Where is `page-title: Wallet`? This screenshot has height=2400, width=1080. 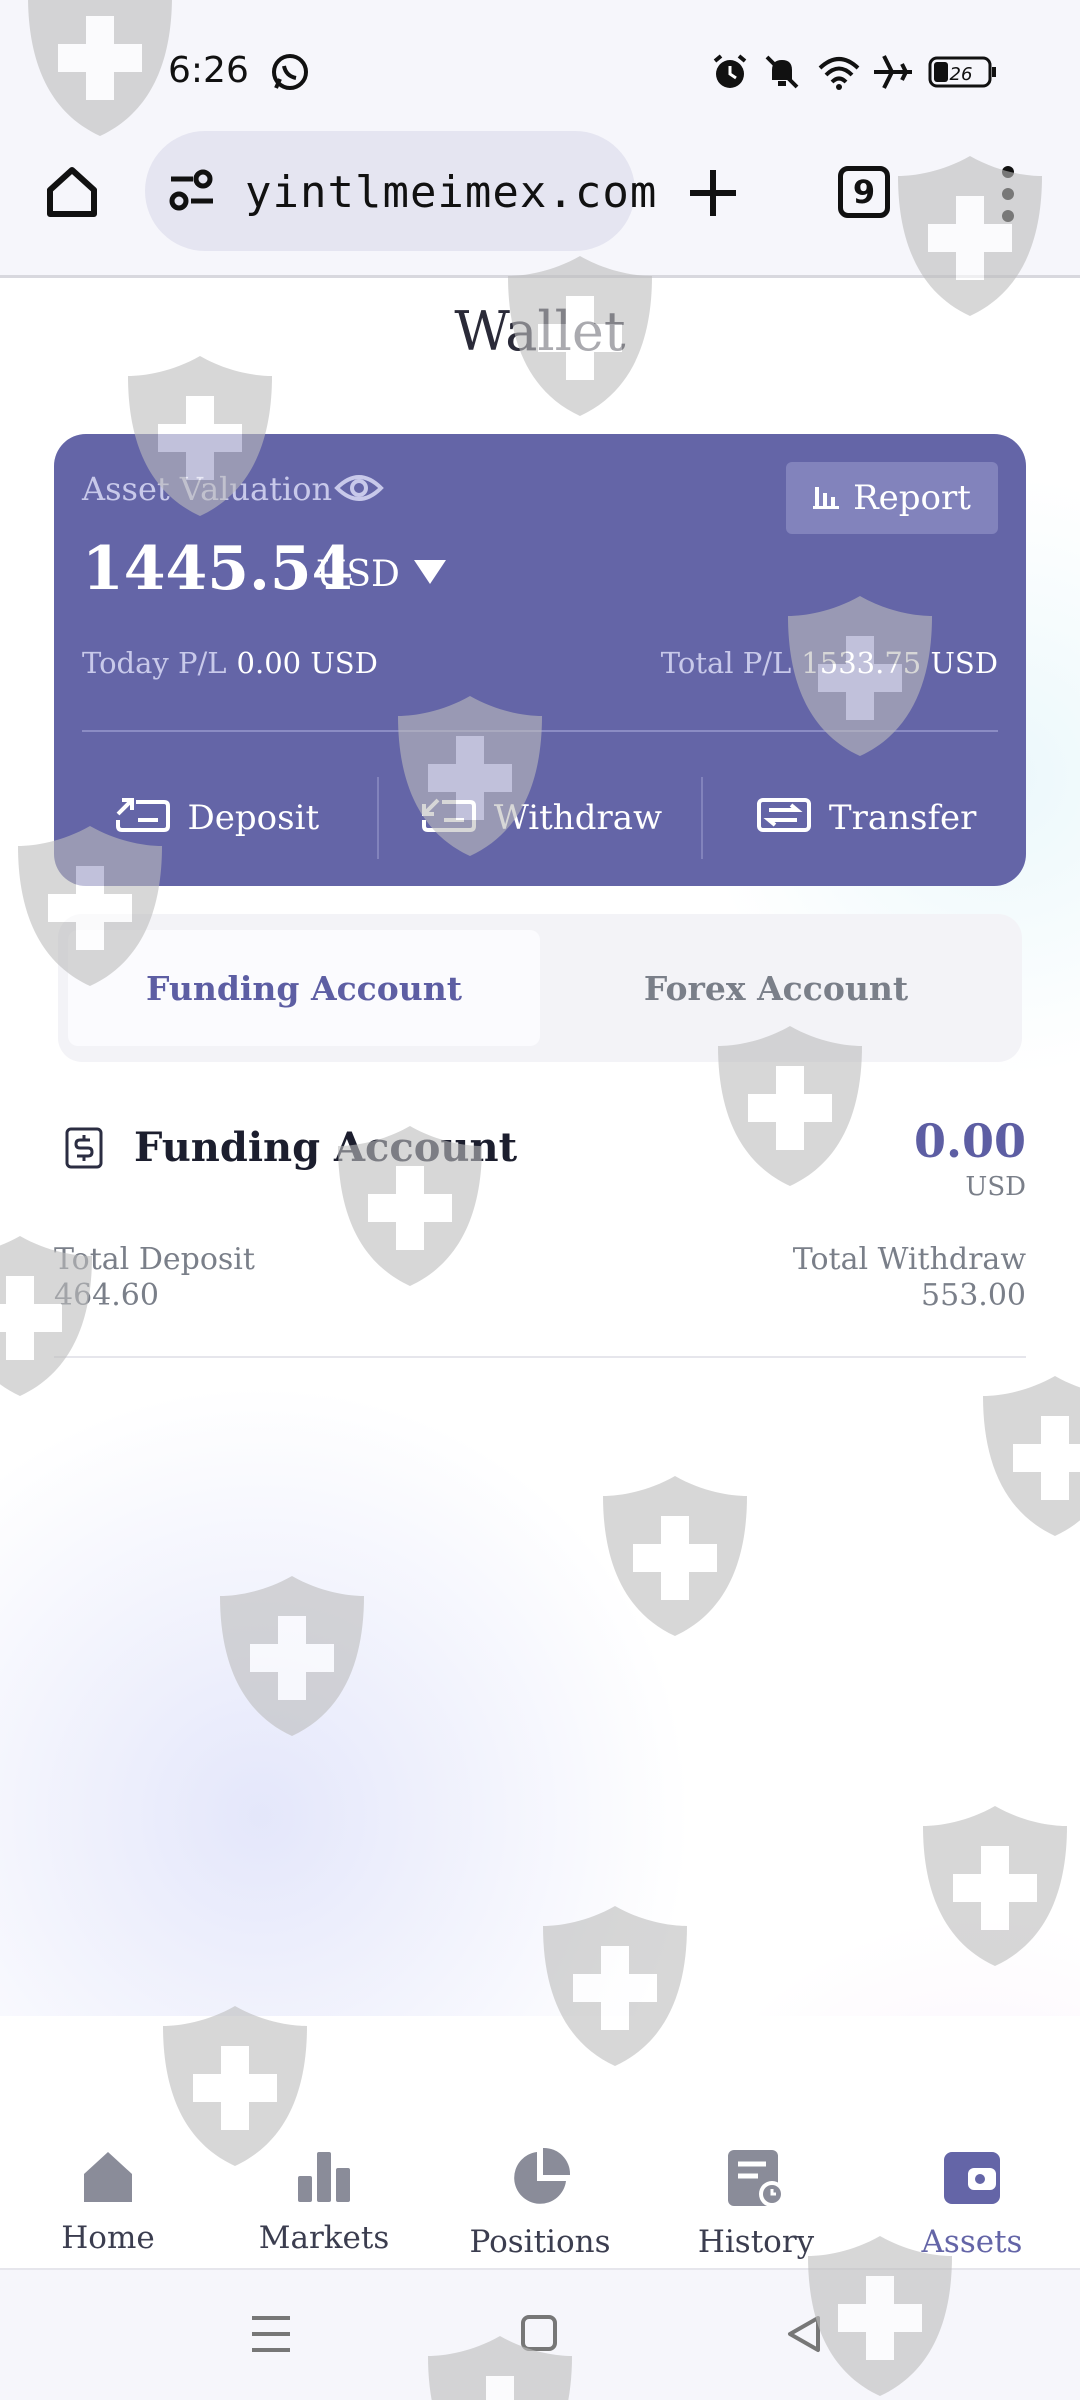
page-title: Wallet is located at coordinates (540, 331).